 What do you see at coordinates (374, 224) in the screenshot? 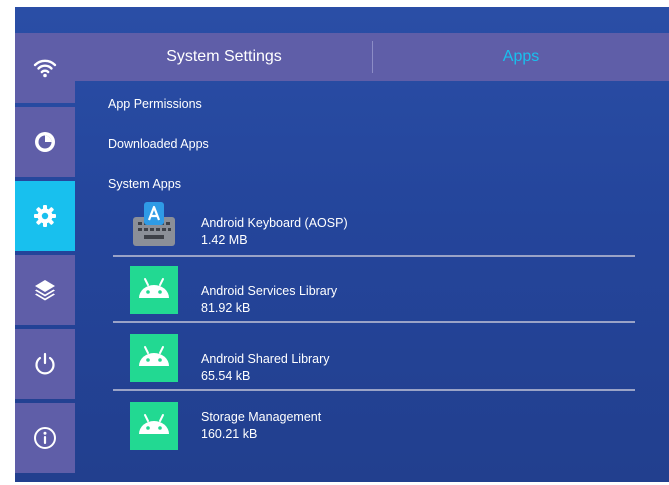
I see `list-item: Android Keyboard (AOSP) 1.42 MB` at bounding box center [374, 224].